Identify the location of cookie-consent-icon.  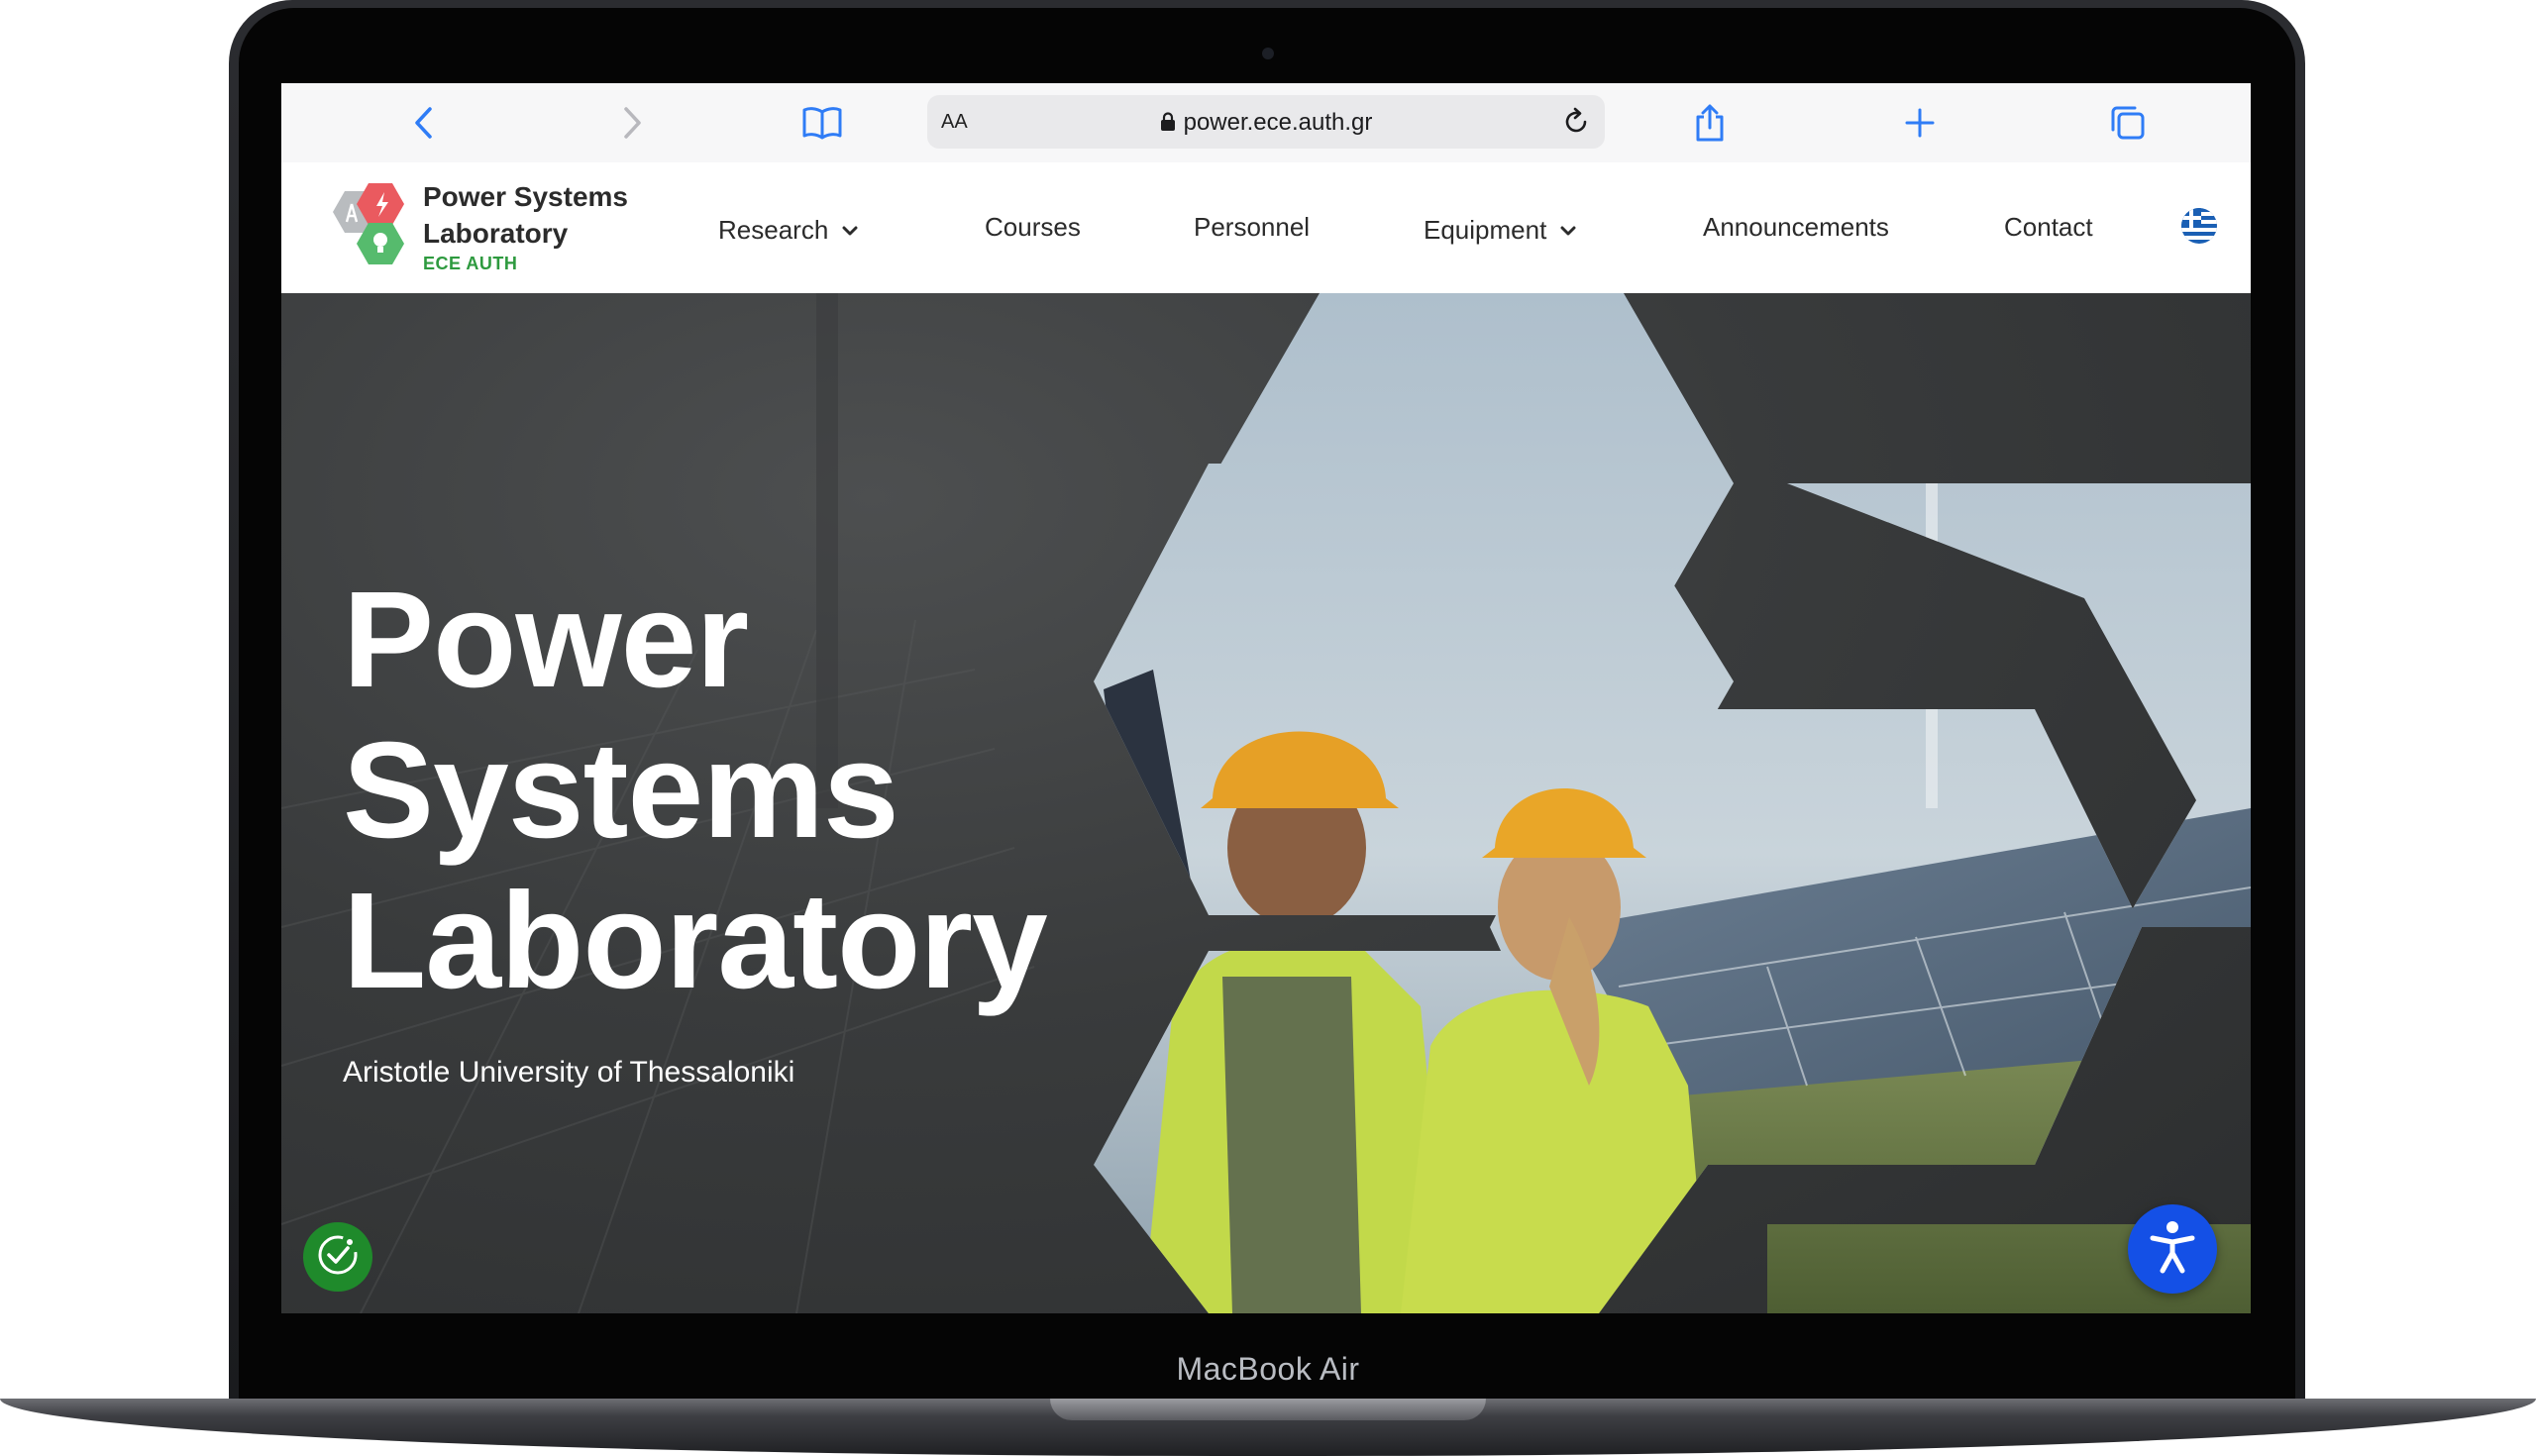
(338, 1257).